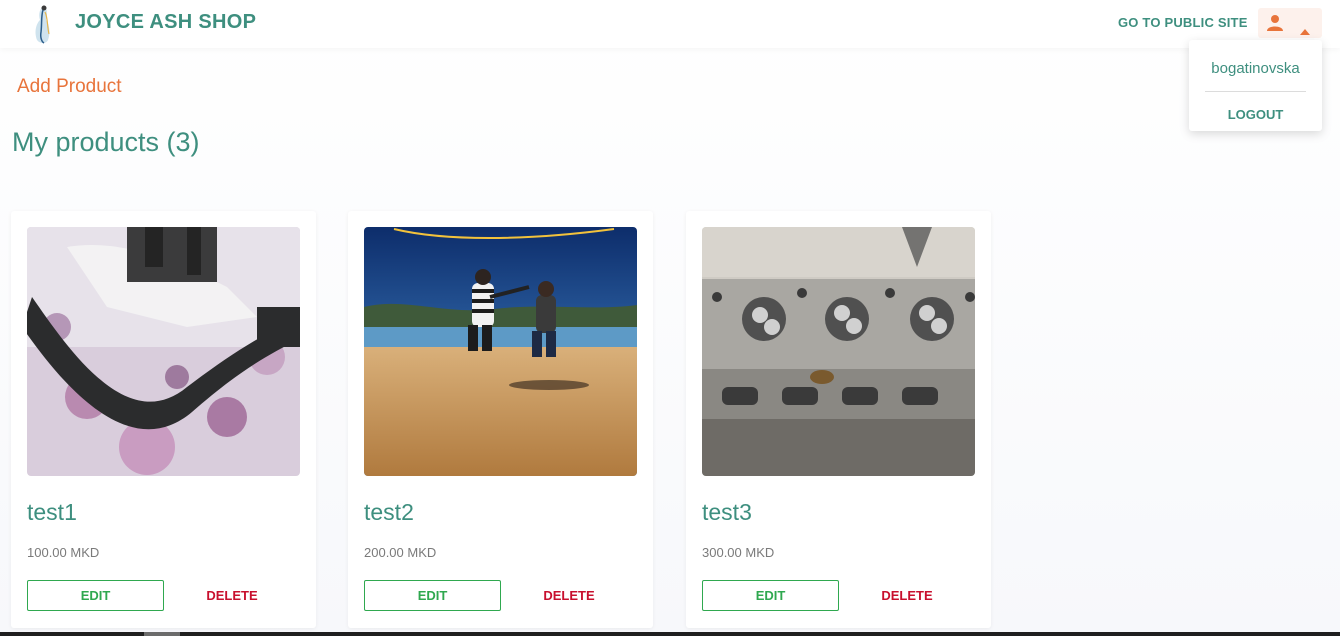 This screenshot has height=636, width=1340. Describe the element at coordinates (727, 512) in the screenshot. I see `product-name: test3` at that location.